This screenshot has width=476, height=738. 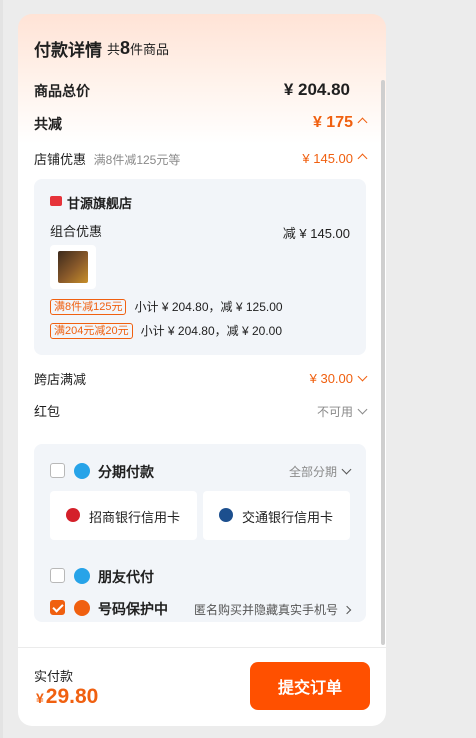 What do you see at coordinates (82, 576) in the screenshot?
I see `friend-pay-icon` at bounding box center [82, 576].